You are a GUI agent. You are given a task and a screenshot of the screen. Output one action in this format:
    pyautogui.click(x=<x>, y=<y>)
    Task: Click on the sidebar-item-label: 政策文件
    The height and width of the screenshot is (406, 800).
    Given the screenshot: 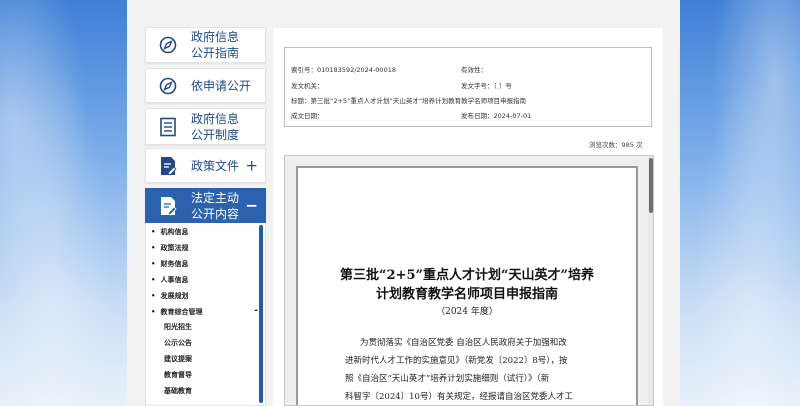 What is the action you would take?
    pyautogui.click(x=215, y=165)
    